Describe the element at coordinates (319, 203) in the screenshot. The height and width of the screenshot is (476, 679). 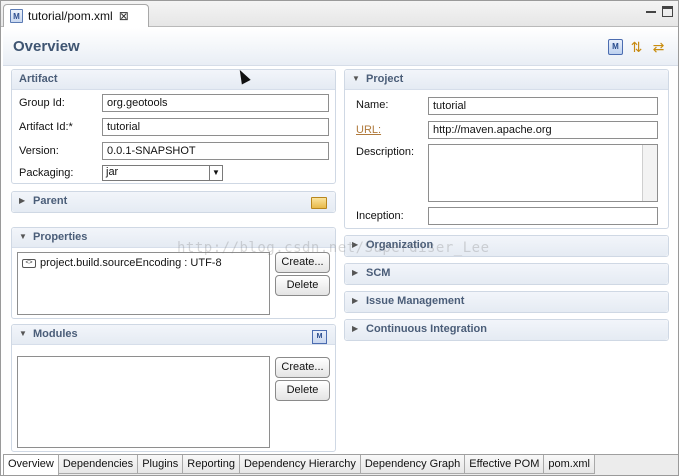
I see `open-folder-icon` at that location.